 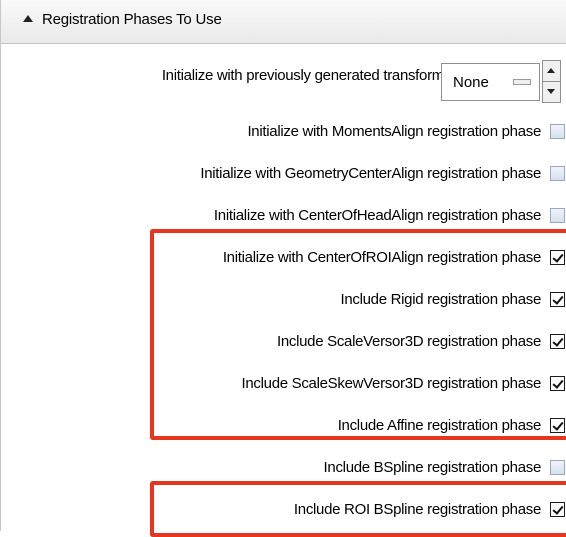 What do you see at coordinates (490, 82) in the screenshot?
I see `transform-combo: None` at bounding box center [490, 82].